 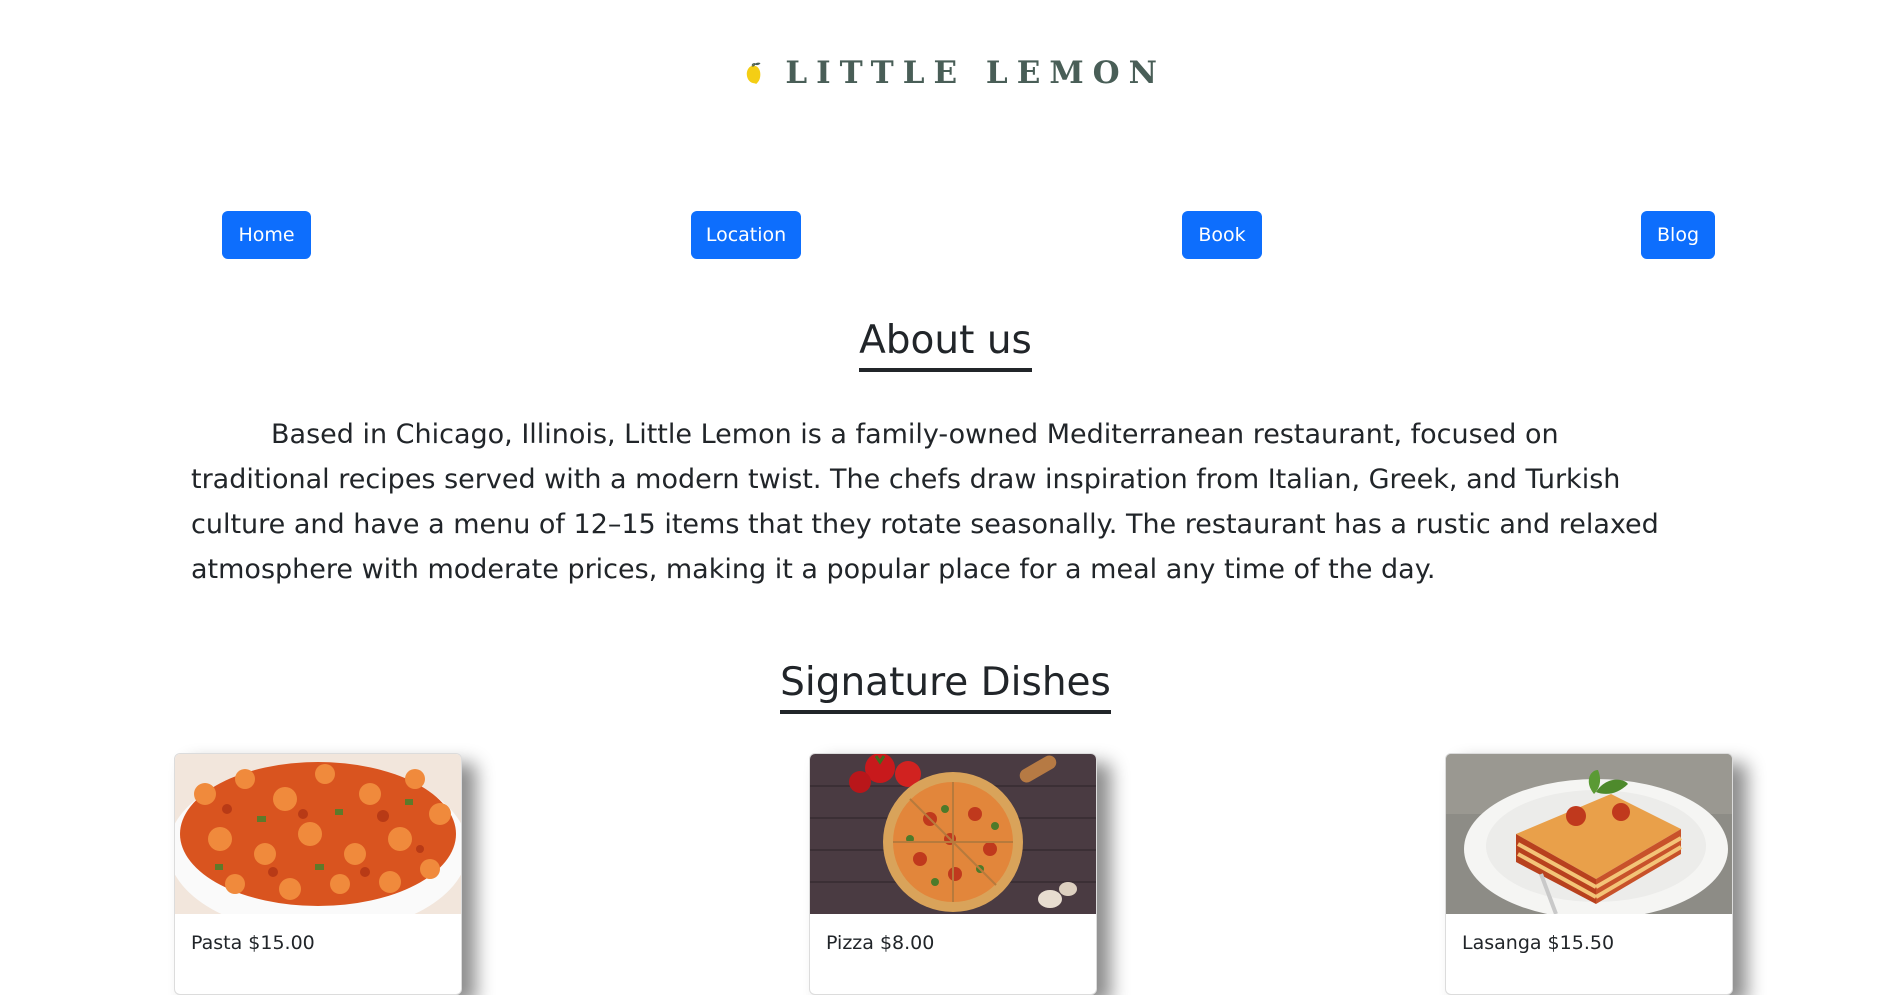 I want to click on pasta-photo, so click(x=318, y=834).